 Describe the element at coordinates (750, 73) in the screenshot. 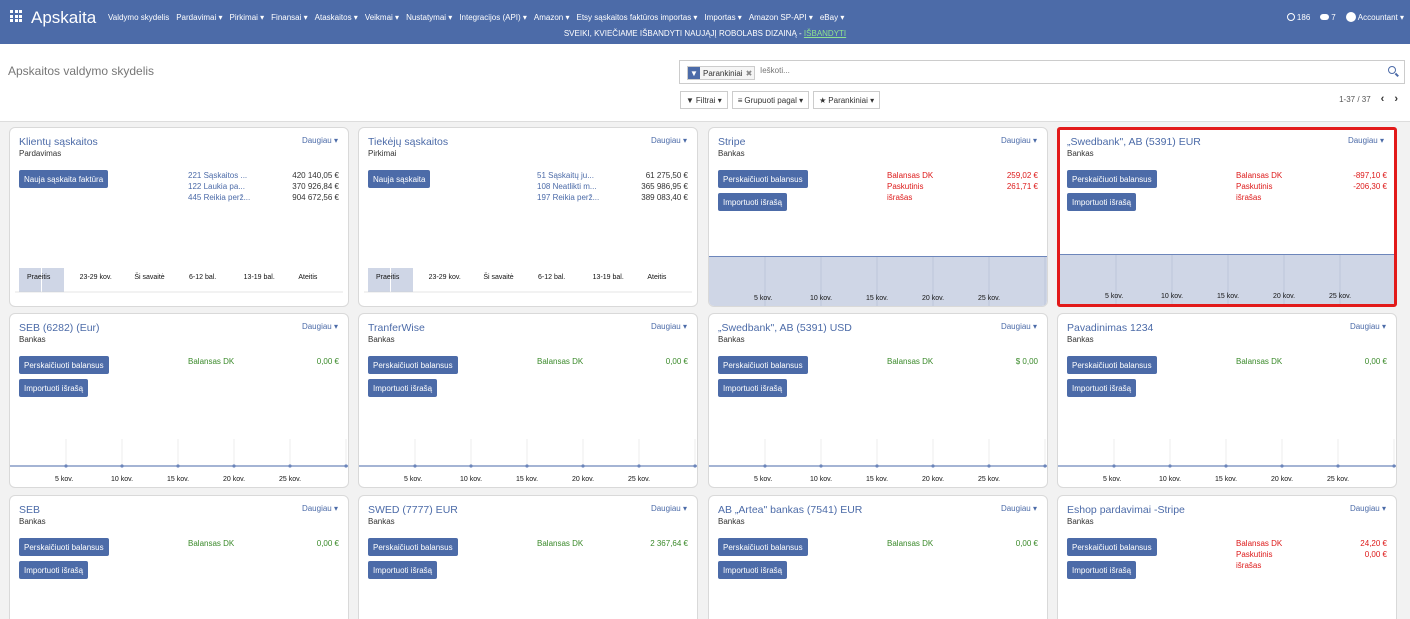

I see `facet-remove-icon: ✖` at that location.